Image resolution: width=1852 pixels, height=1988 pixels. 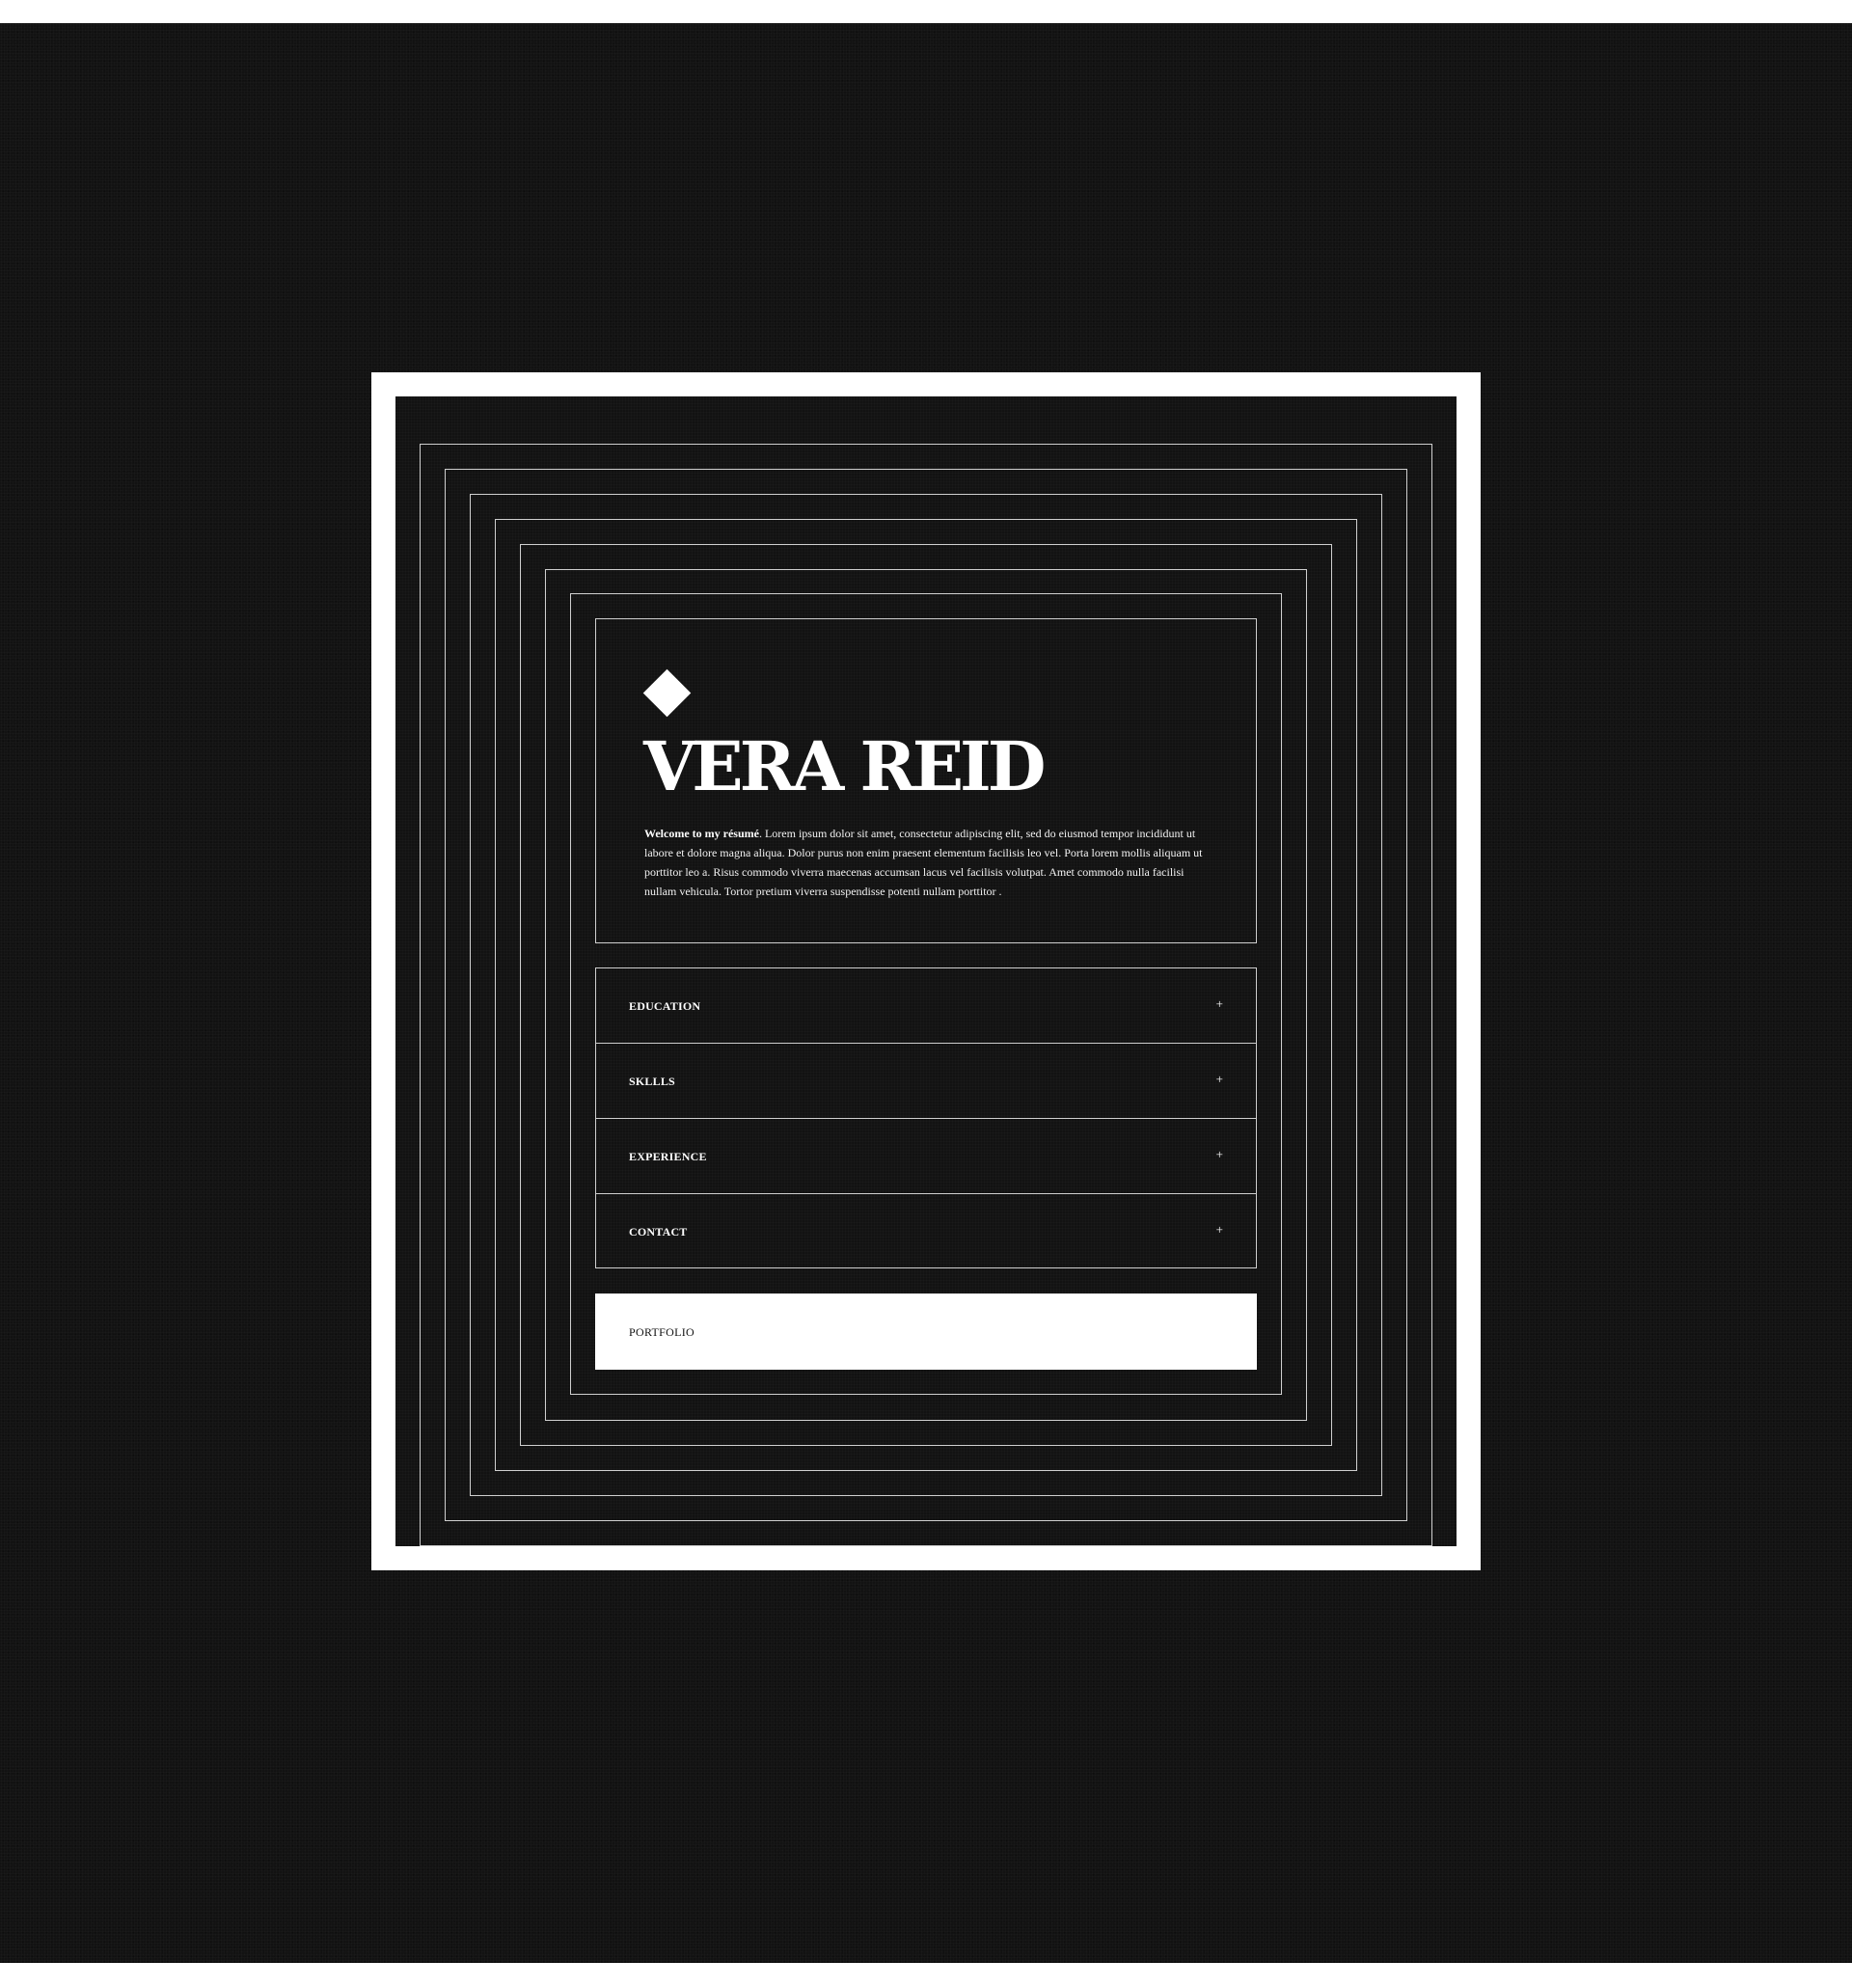 I want to click on portfolio-button: PORTFOLIO, so click(x=926, y=1332).